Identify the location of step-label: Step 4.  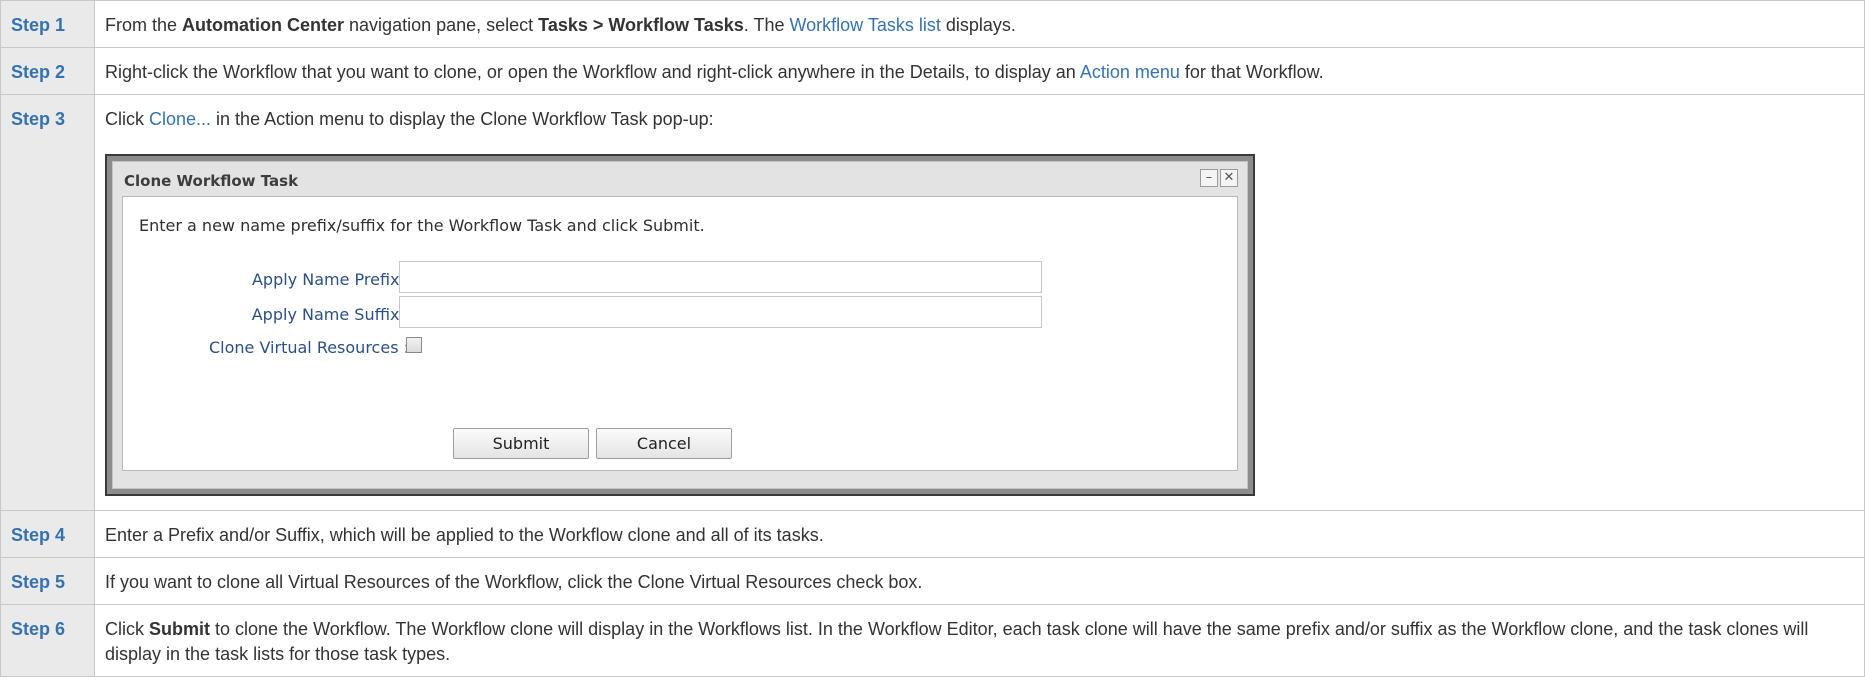
(47, 534).